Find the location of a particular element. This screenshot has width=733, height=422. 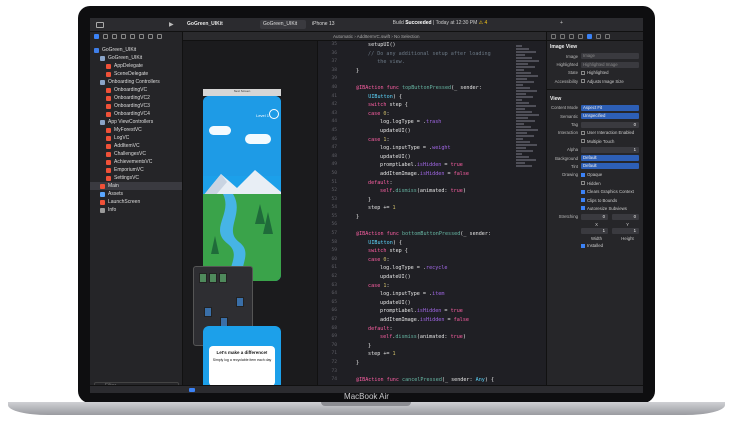

issue-icon is located at coordinates (132, 36).